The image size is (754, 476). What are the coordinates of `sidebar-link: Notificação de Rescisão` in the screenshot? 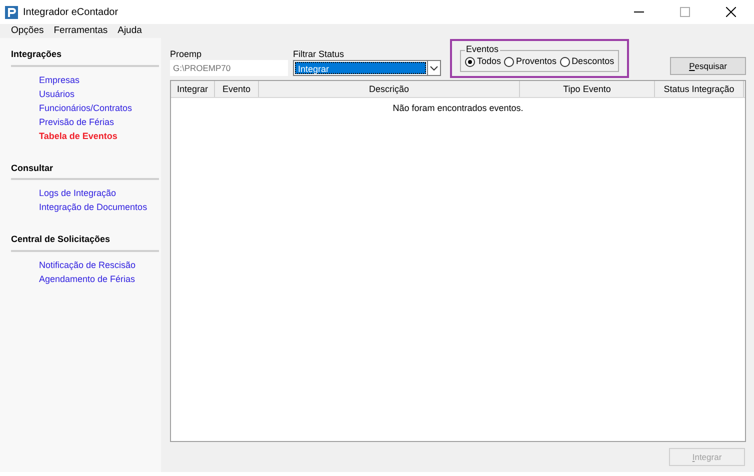 It's located at (86, 265).